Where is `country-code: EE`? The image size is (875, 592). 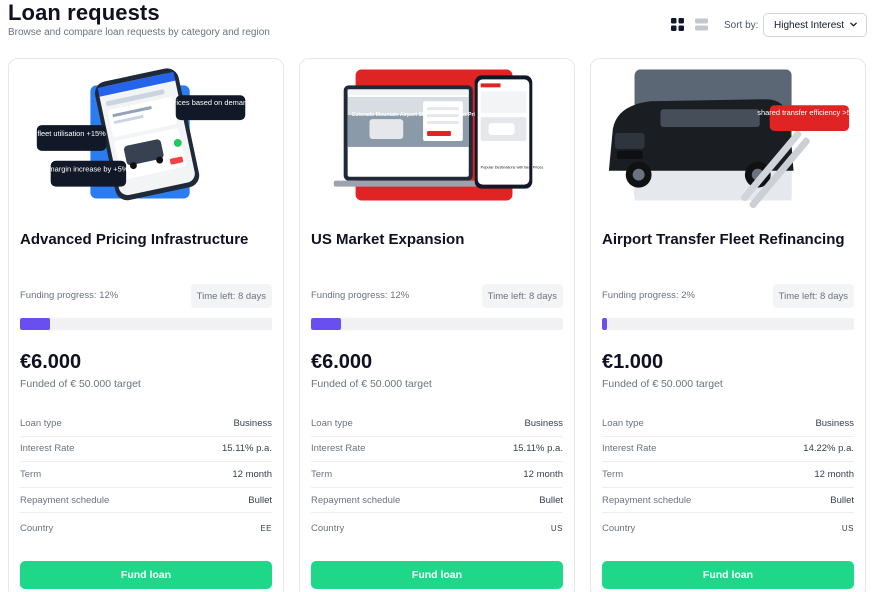
country-code: EE is located at coordinates (266, 528).